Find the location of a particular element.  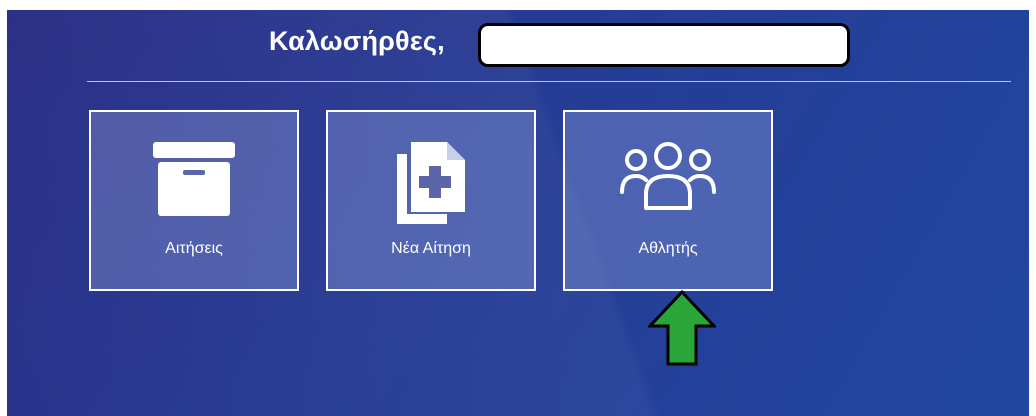

applications-label: Αιτήσεις is located at coordinates (194, 248).